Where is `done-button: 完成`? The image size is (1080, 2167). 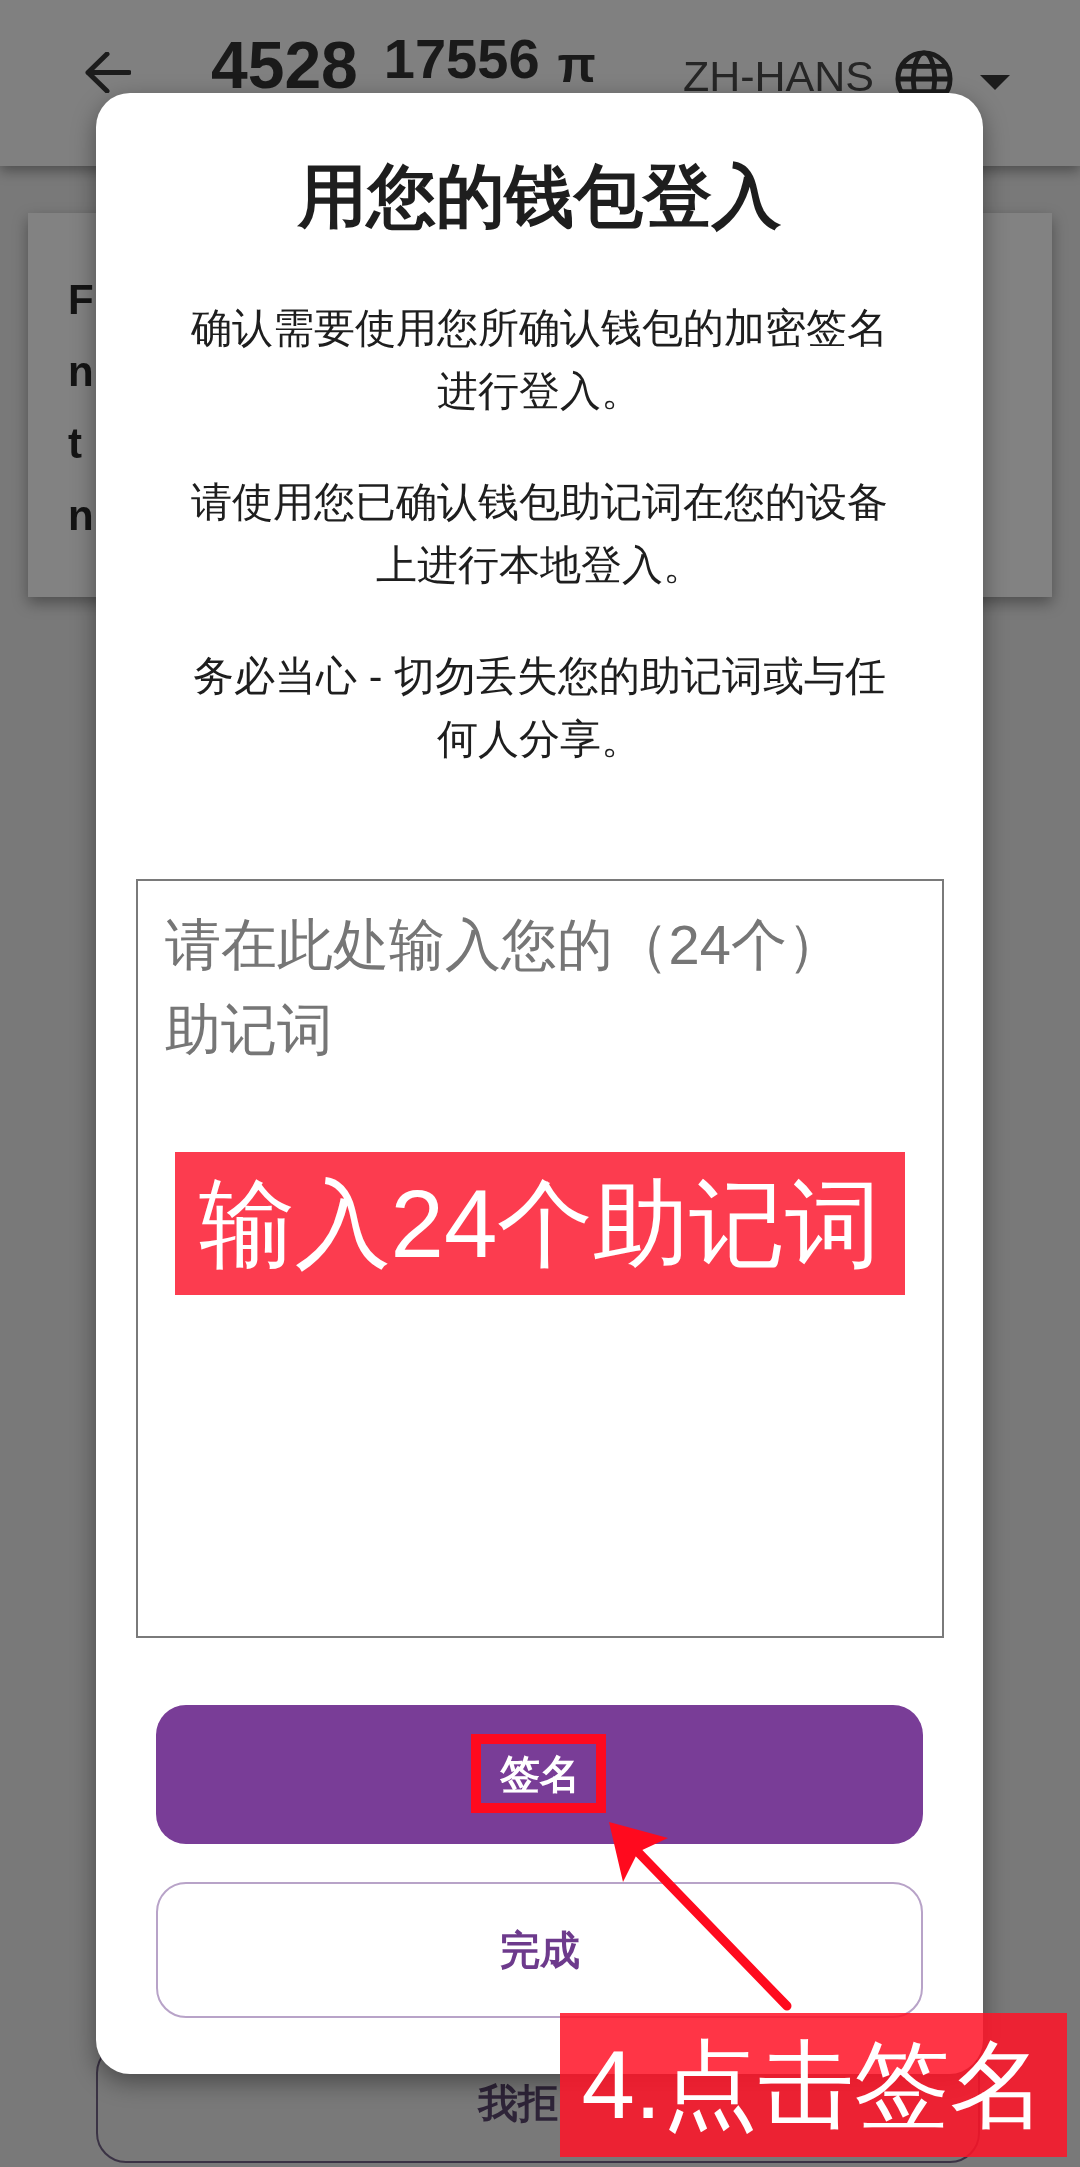 done-button: 完成 is located at coordinates (539, 1950).